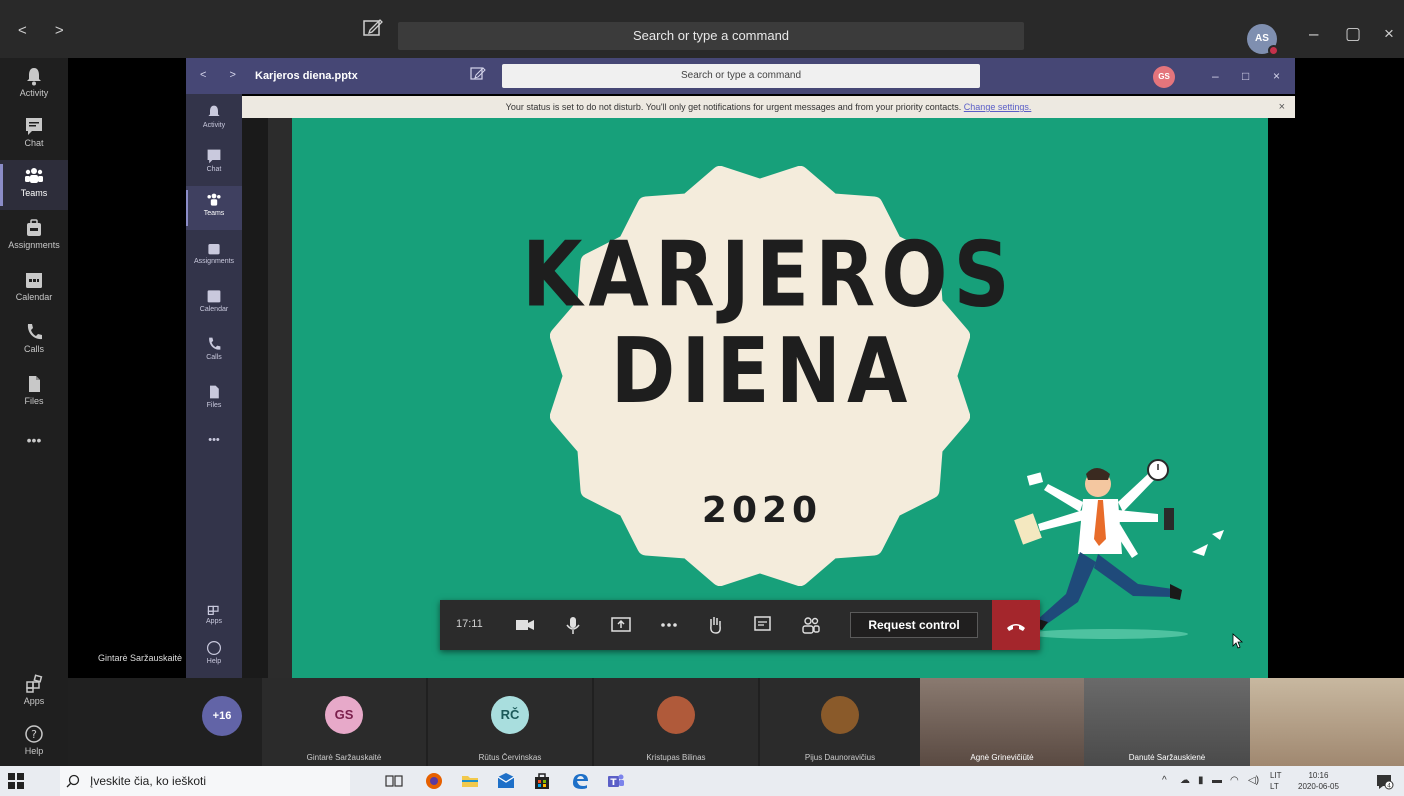 This screenshot has width=1404, height=796. I want to click on lang-line: LT, so click(1274, 786).